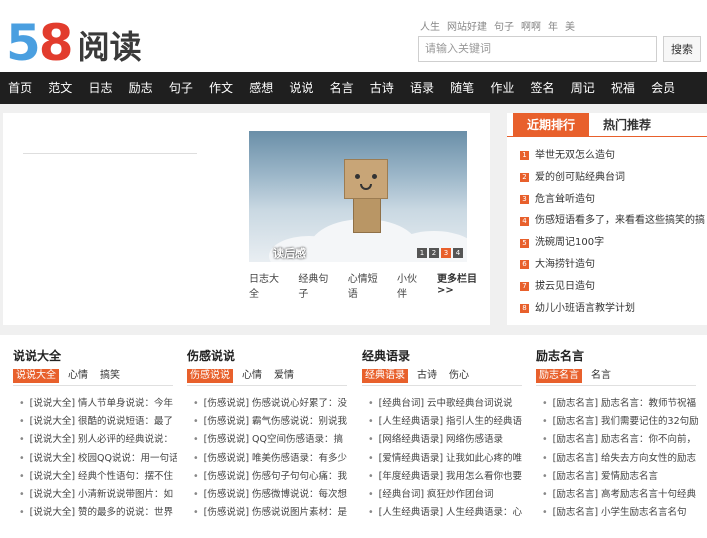 This screenshot has width=707, height=538. Describe the element at coordinates (446, 253) in the screenshot. I see `slide-dot-active: 3` at that location.